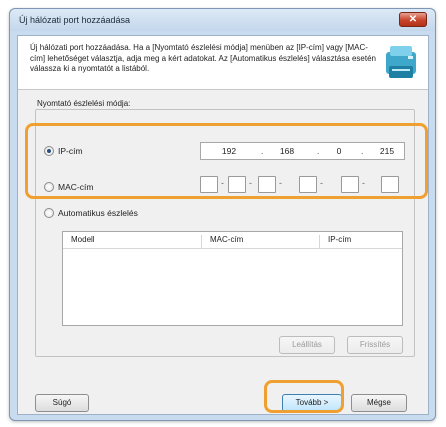  What do you see at coordinates (70, 151) in the screenshot?
I see `ip-radio-label: IP-cím` at bounding box center [70, 151].